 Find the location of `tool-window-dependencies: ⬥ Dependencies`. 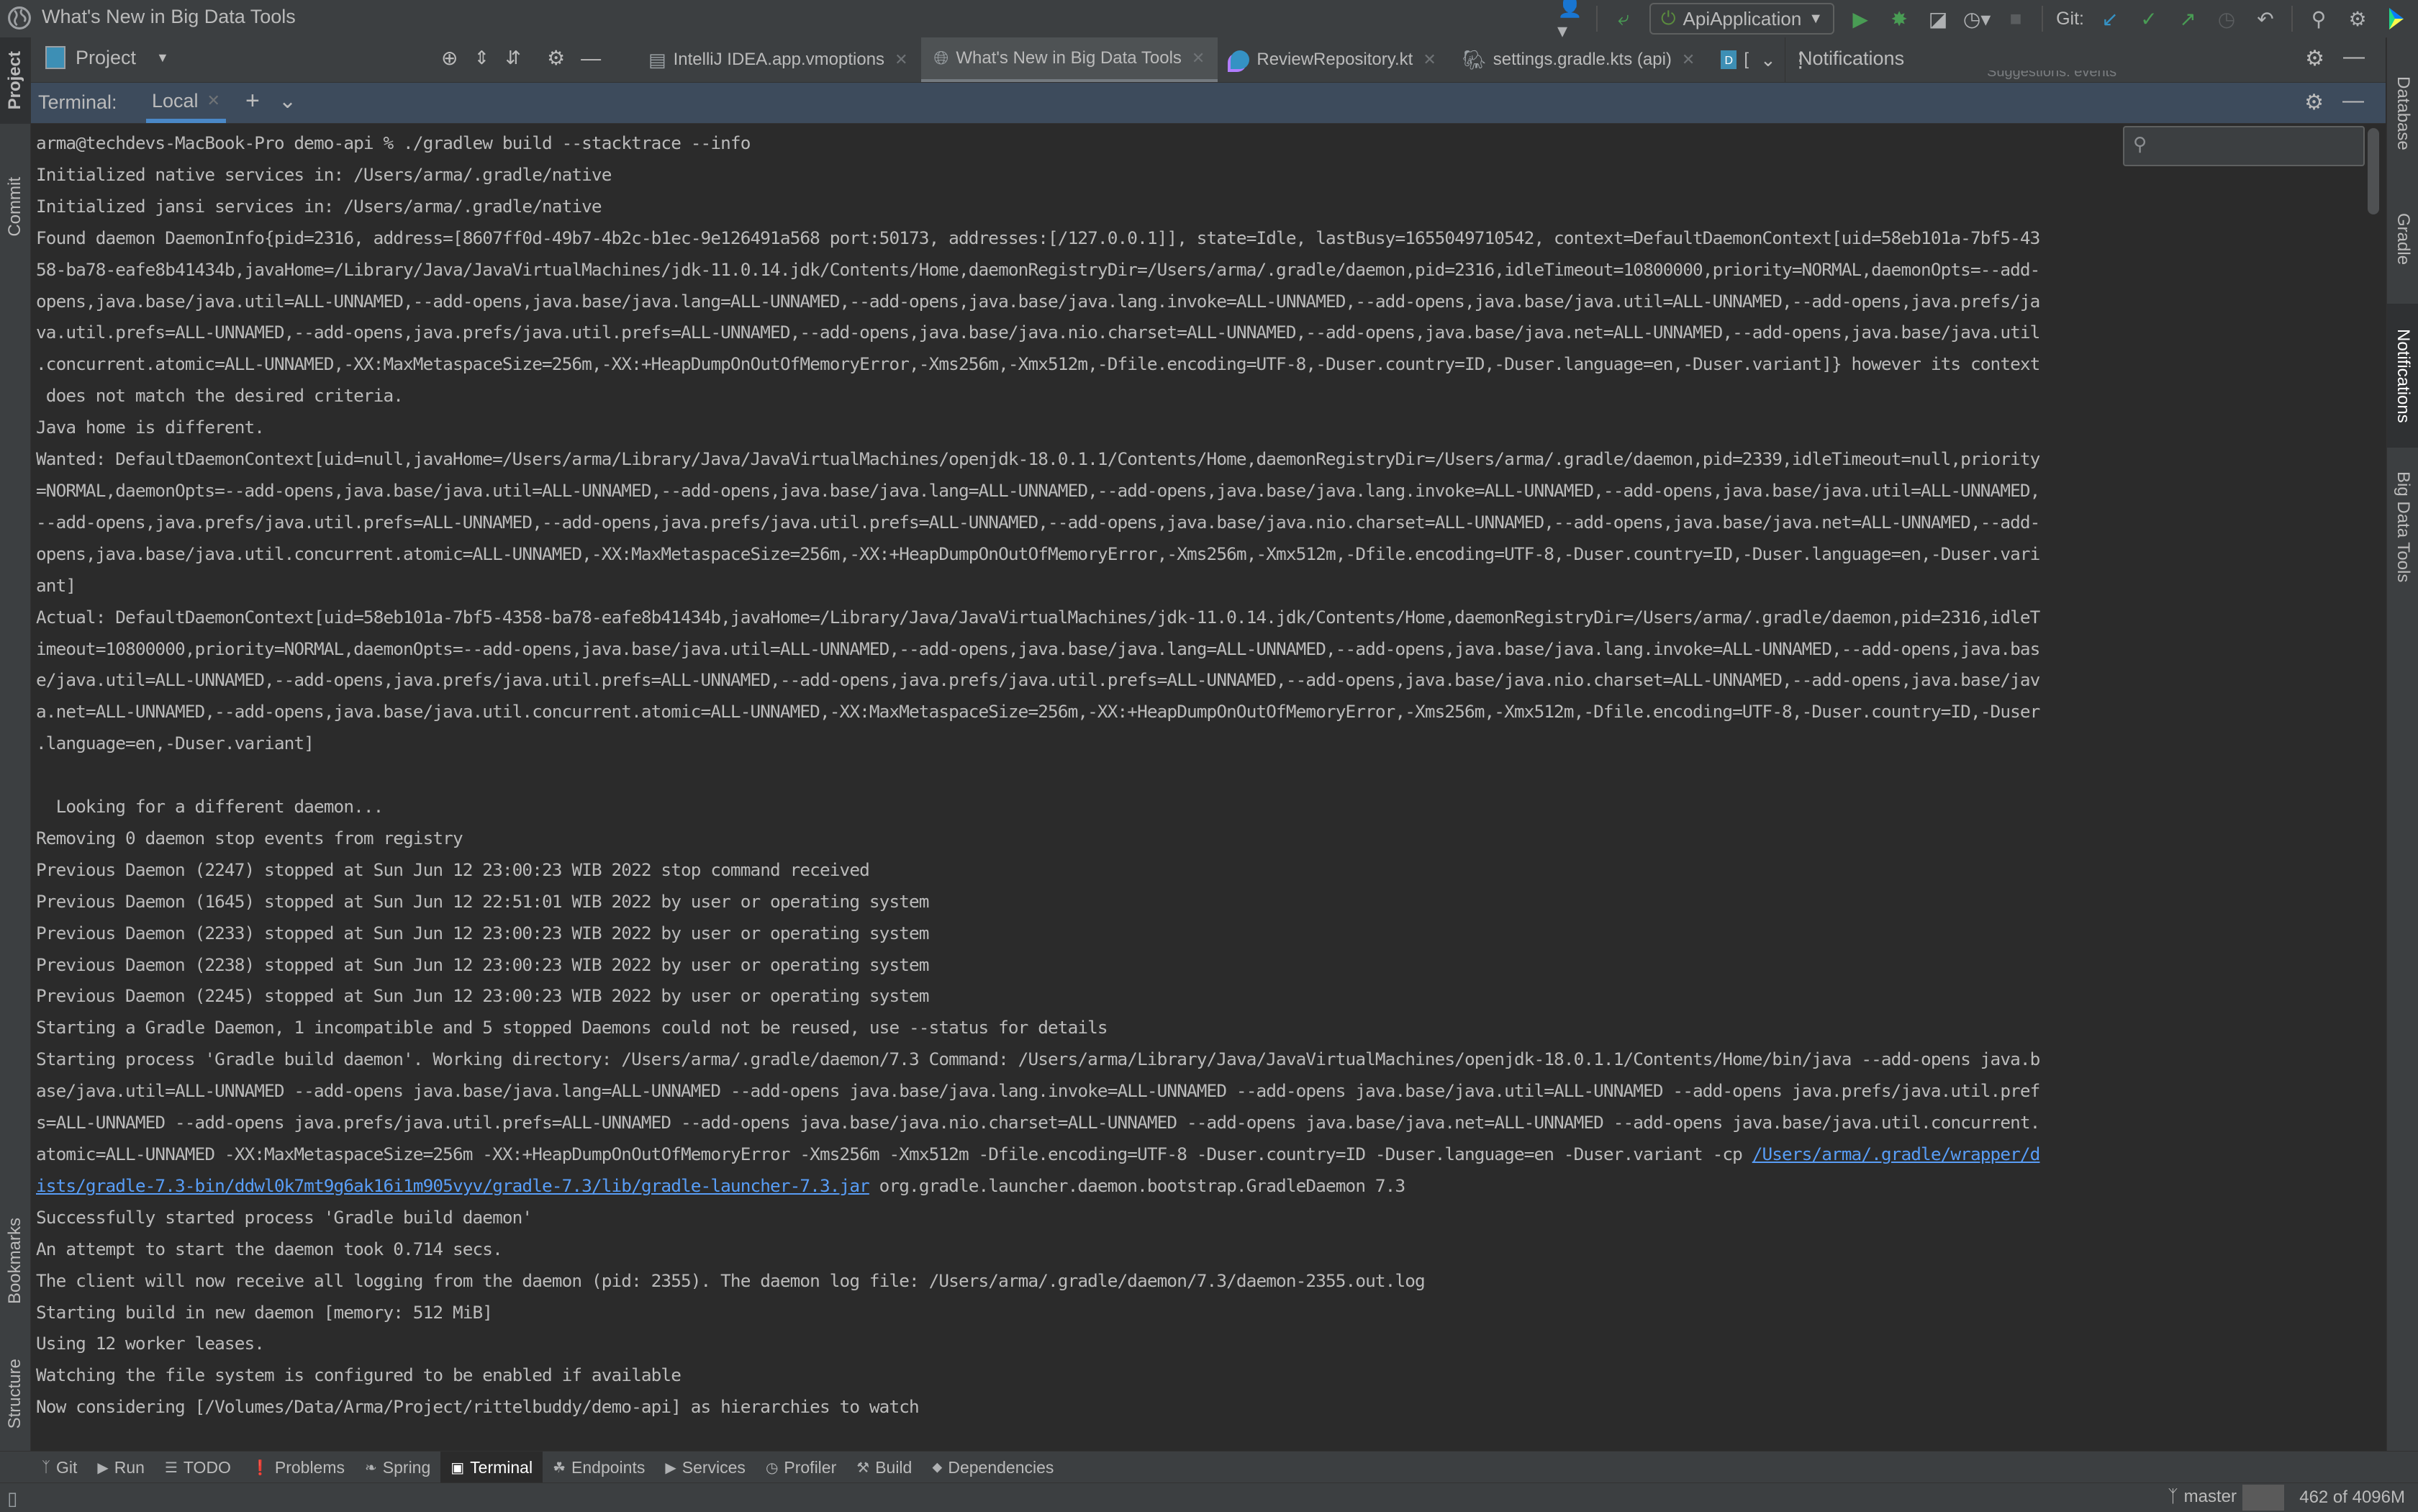

tool-window-dependencies: ⬥ Dependencies is located at coordinates (993, 1468).